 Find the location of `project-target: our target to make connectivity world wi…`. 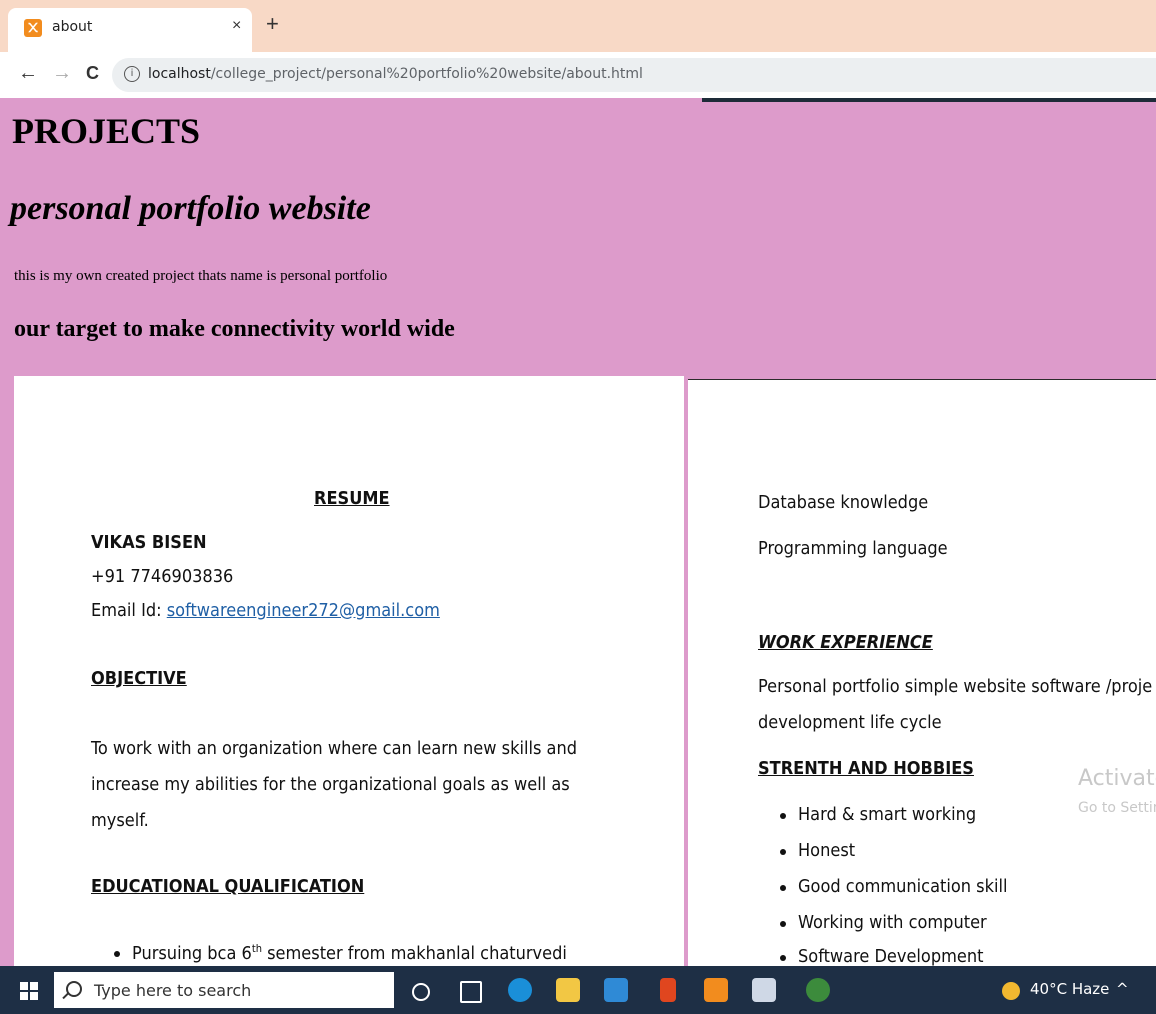

project-target: our target to make connectivity world wi… is located at coordinates (234, 329).